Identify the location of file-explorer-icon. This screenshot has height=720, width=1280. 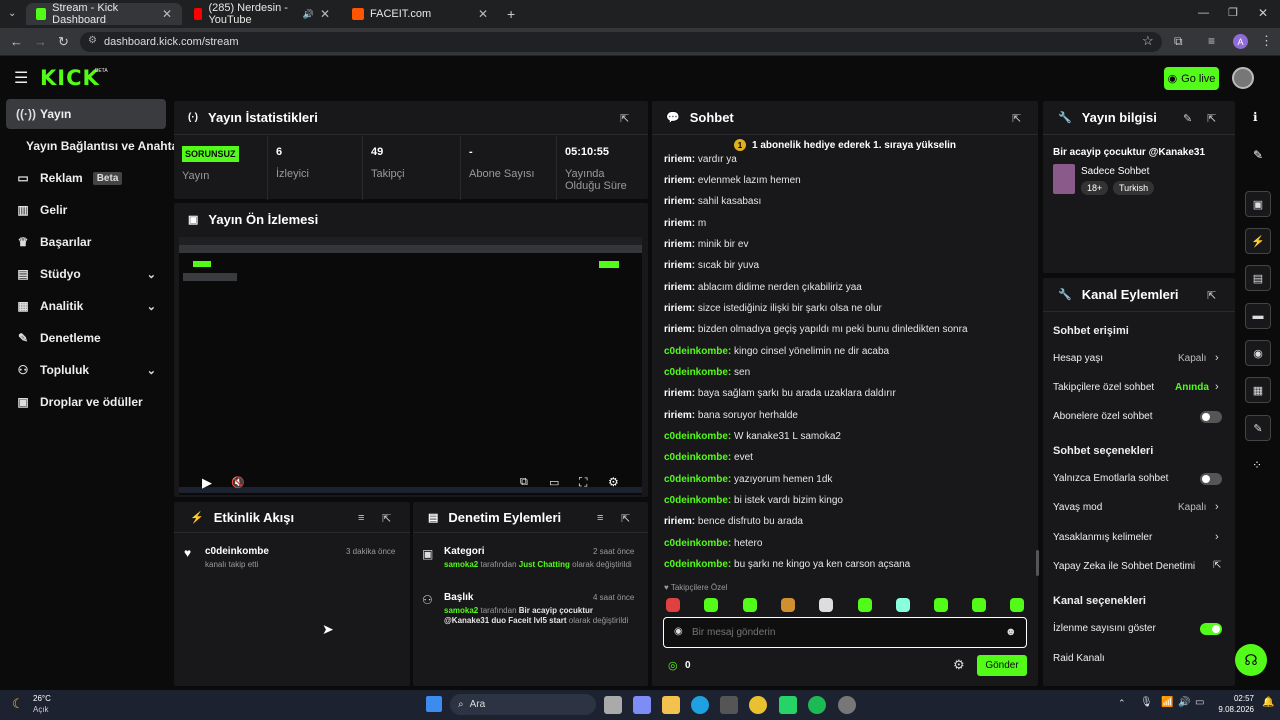
(671, 705).